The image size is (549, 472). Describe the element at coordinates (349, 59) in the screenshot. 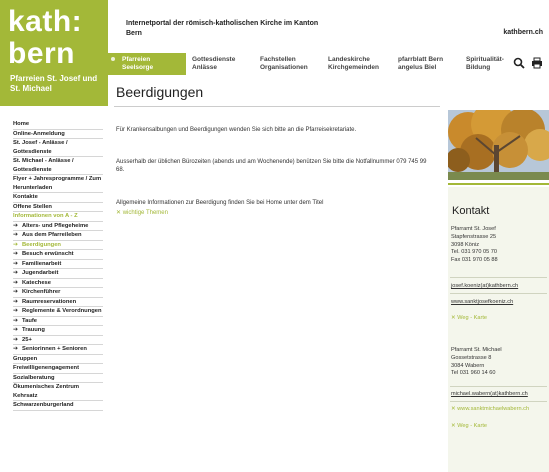

I see `nav-label-line1: Landeskirche` at that location.